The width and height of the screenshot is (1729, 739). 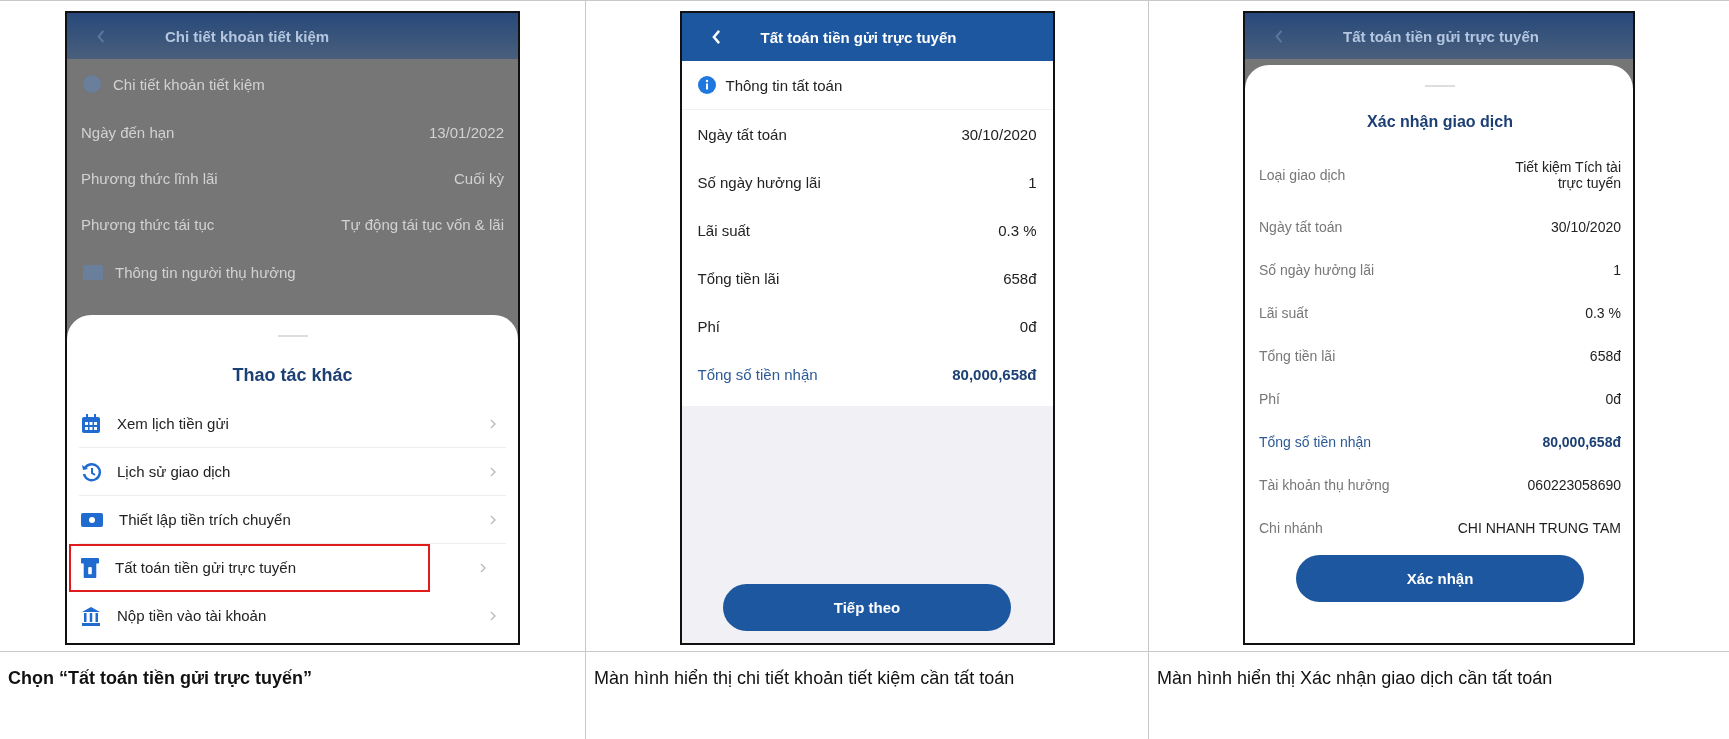 What do you see at coordinates (161, 678) in the screenshot?
I see `caption-text: Chọn “Tất toán tiền gửi trực tuyến”` at bounding box center [161, 678].